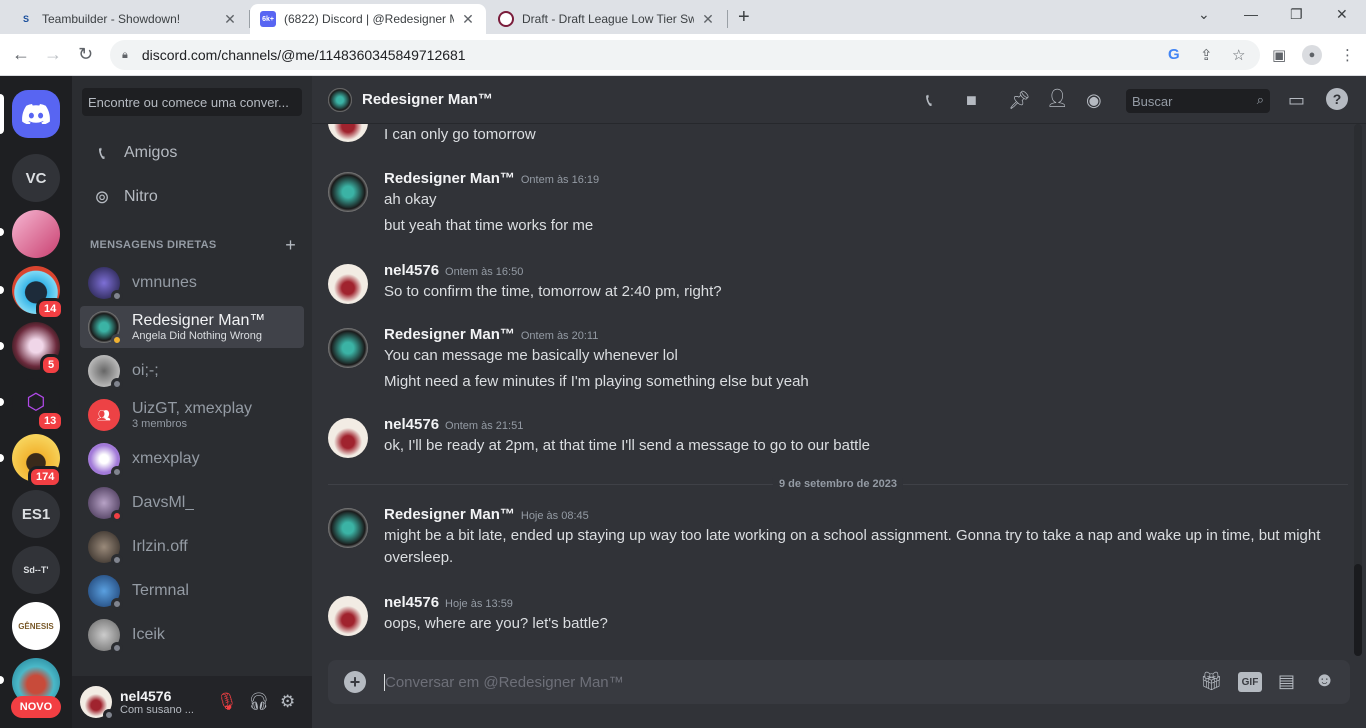 The width and height of the screenshot is (1366, 728). I want to click on message-input, so click(774, 682).